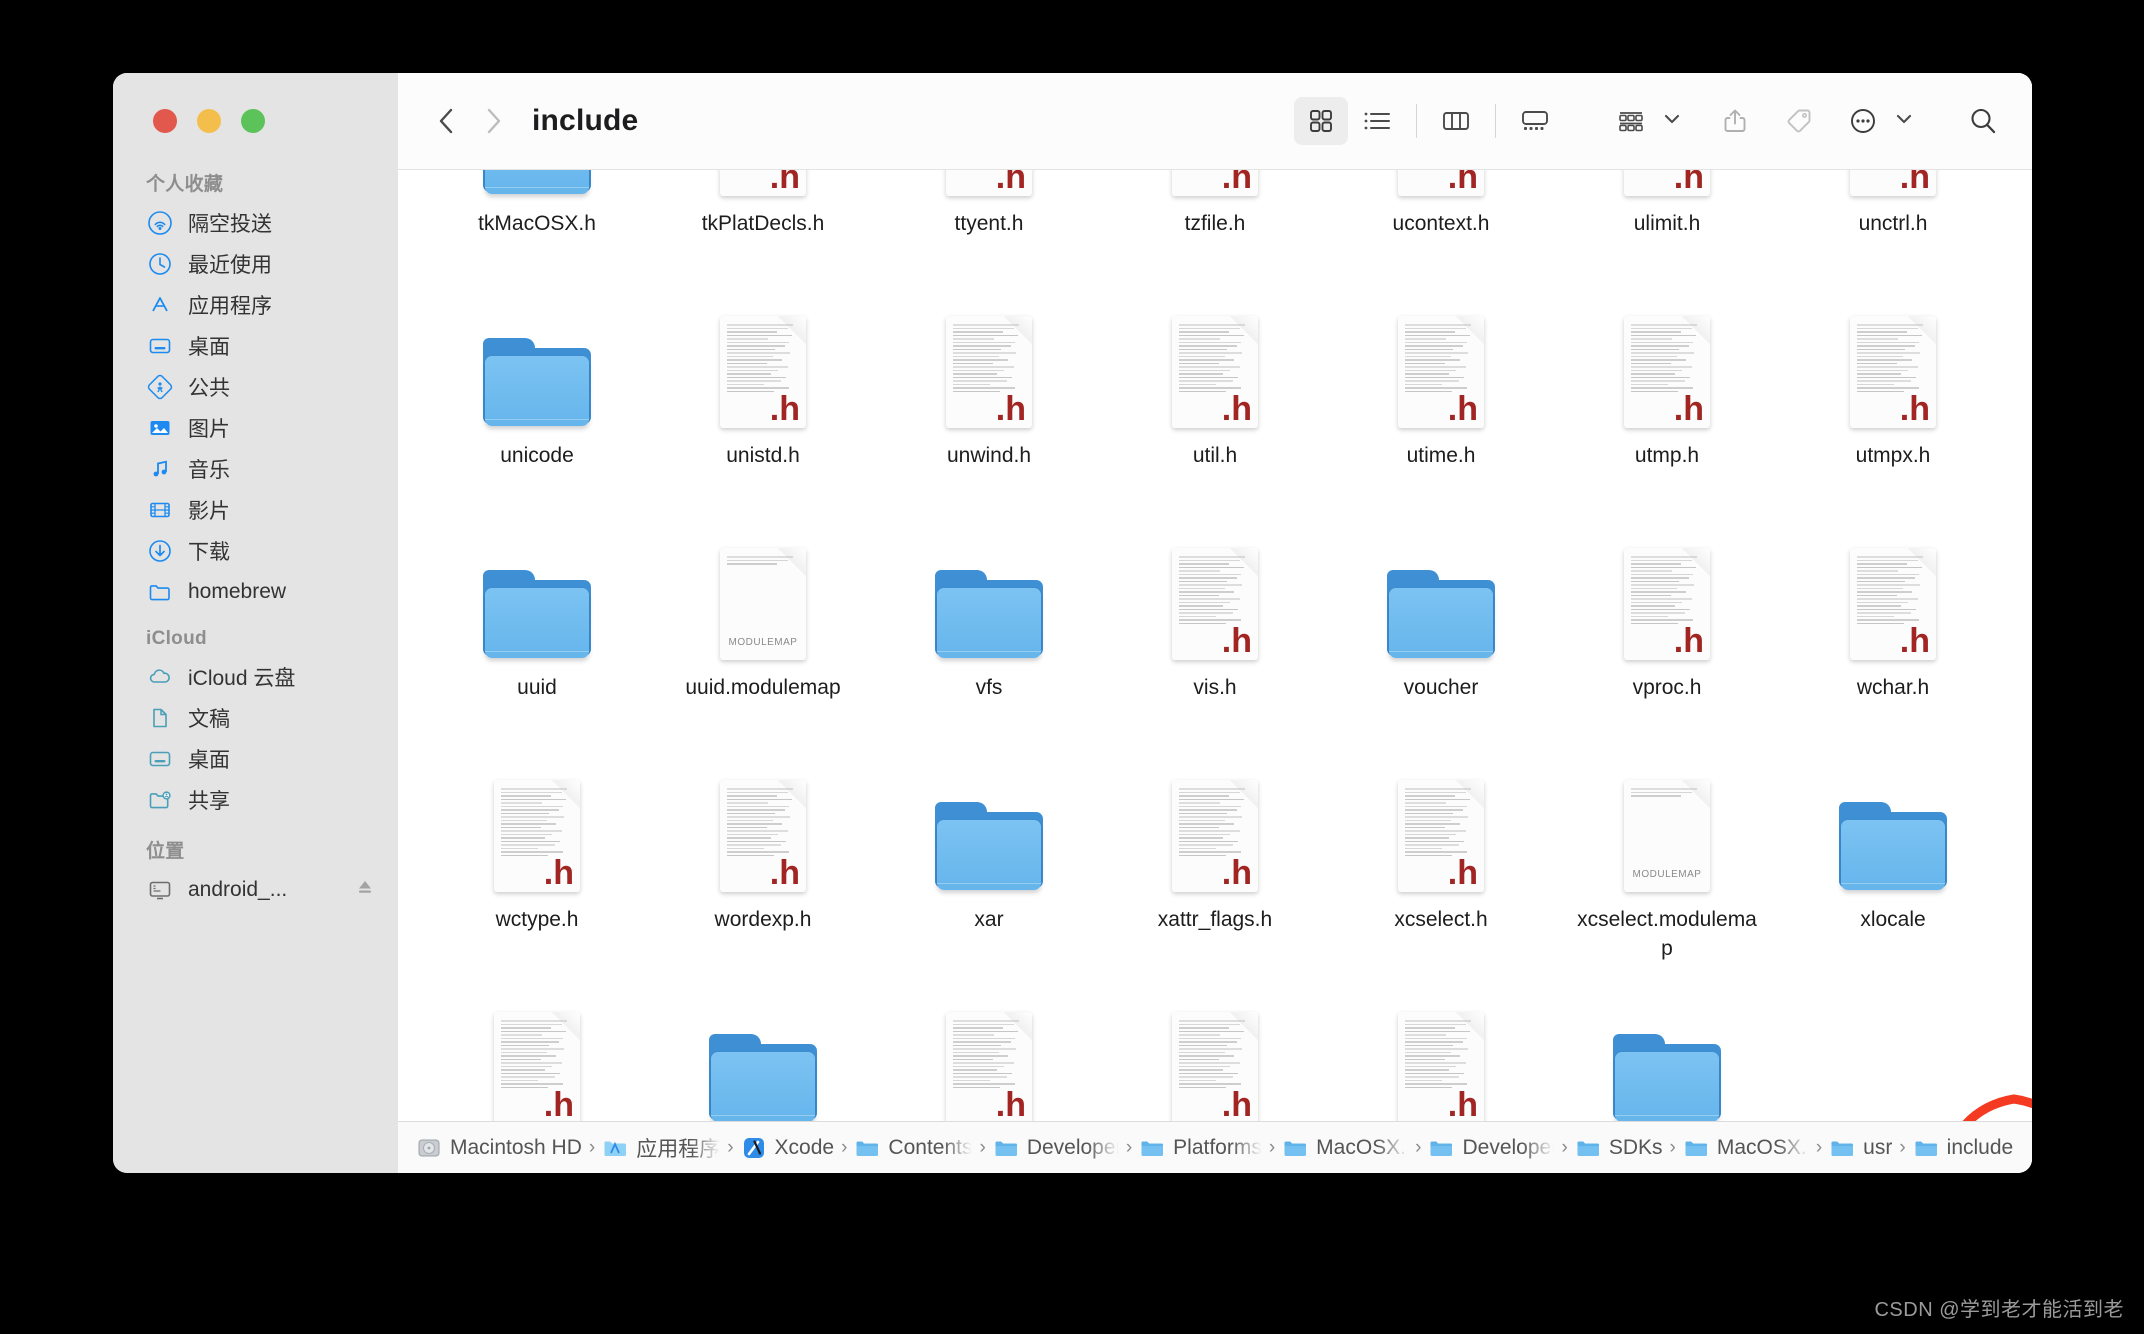 This screenshot has height=1334, width=2144. I want to click on file-item: MODULEMAP xcselect.modulemap, so click(1667, 868).